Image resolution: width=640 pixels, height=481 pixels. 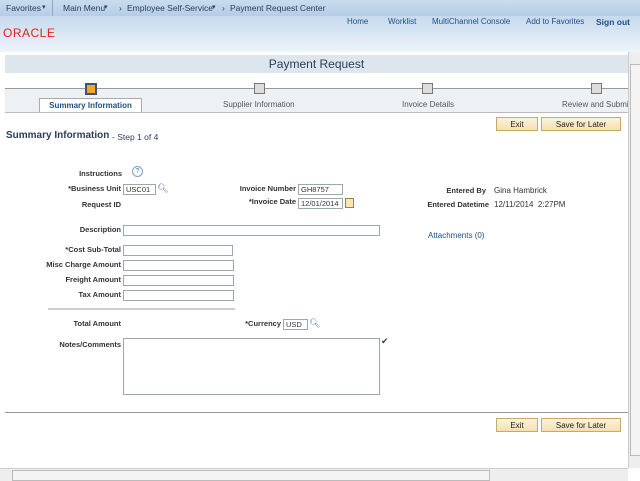 I want to click on tax-label: Tax Amount, so click(x=100, y=294).